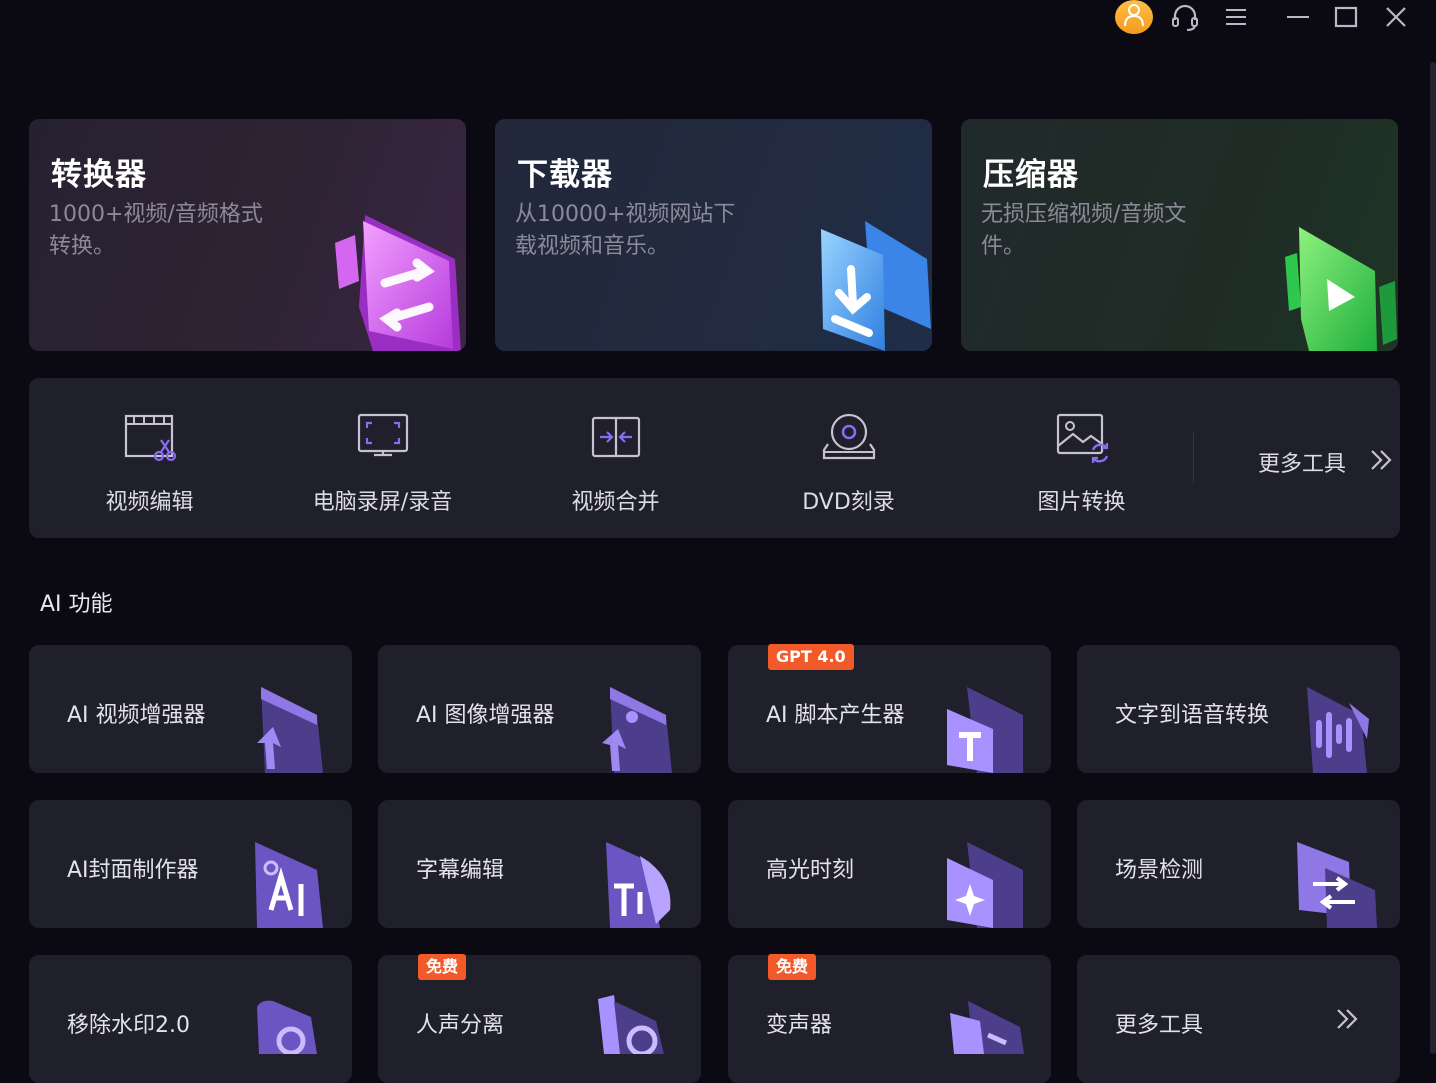 Image resolution: width=1436 pixels, height=1083 pixels. I want to click on close-icon, so click(1396, 17).